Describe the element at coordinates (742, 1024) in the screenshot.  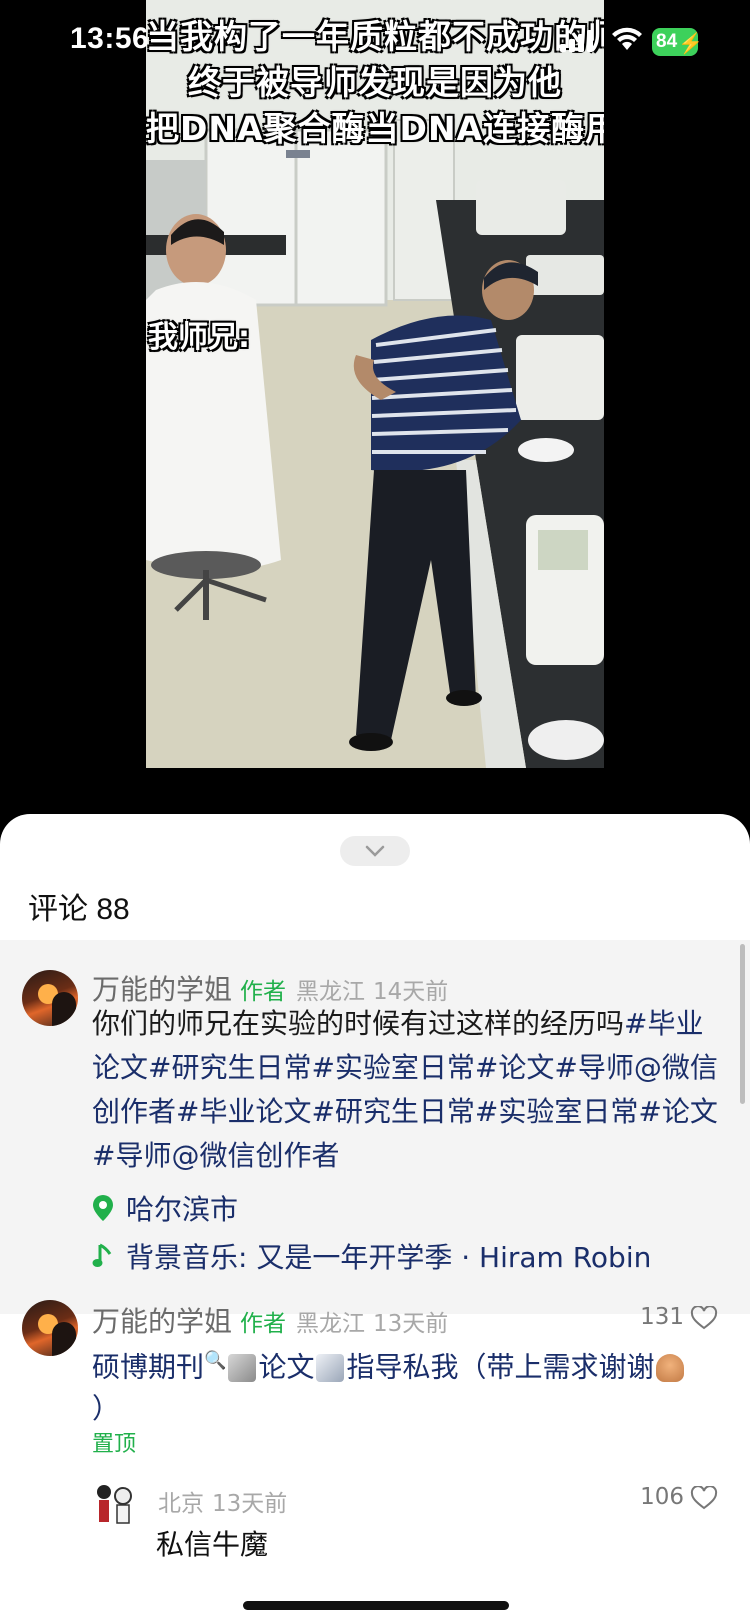
I see `scrollbar` at that location.